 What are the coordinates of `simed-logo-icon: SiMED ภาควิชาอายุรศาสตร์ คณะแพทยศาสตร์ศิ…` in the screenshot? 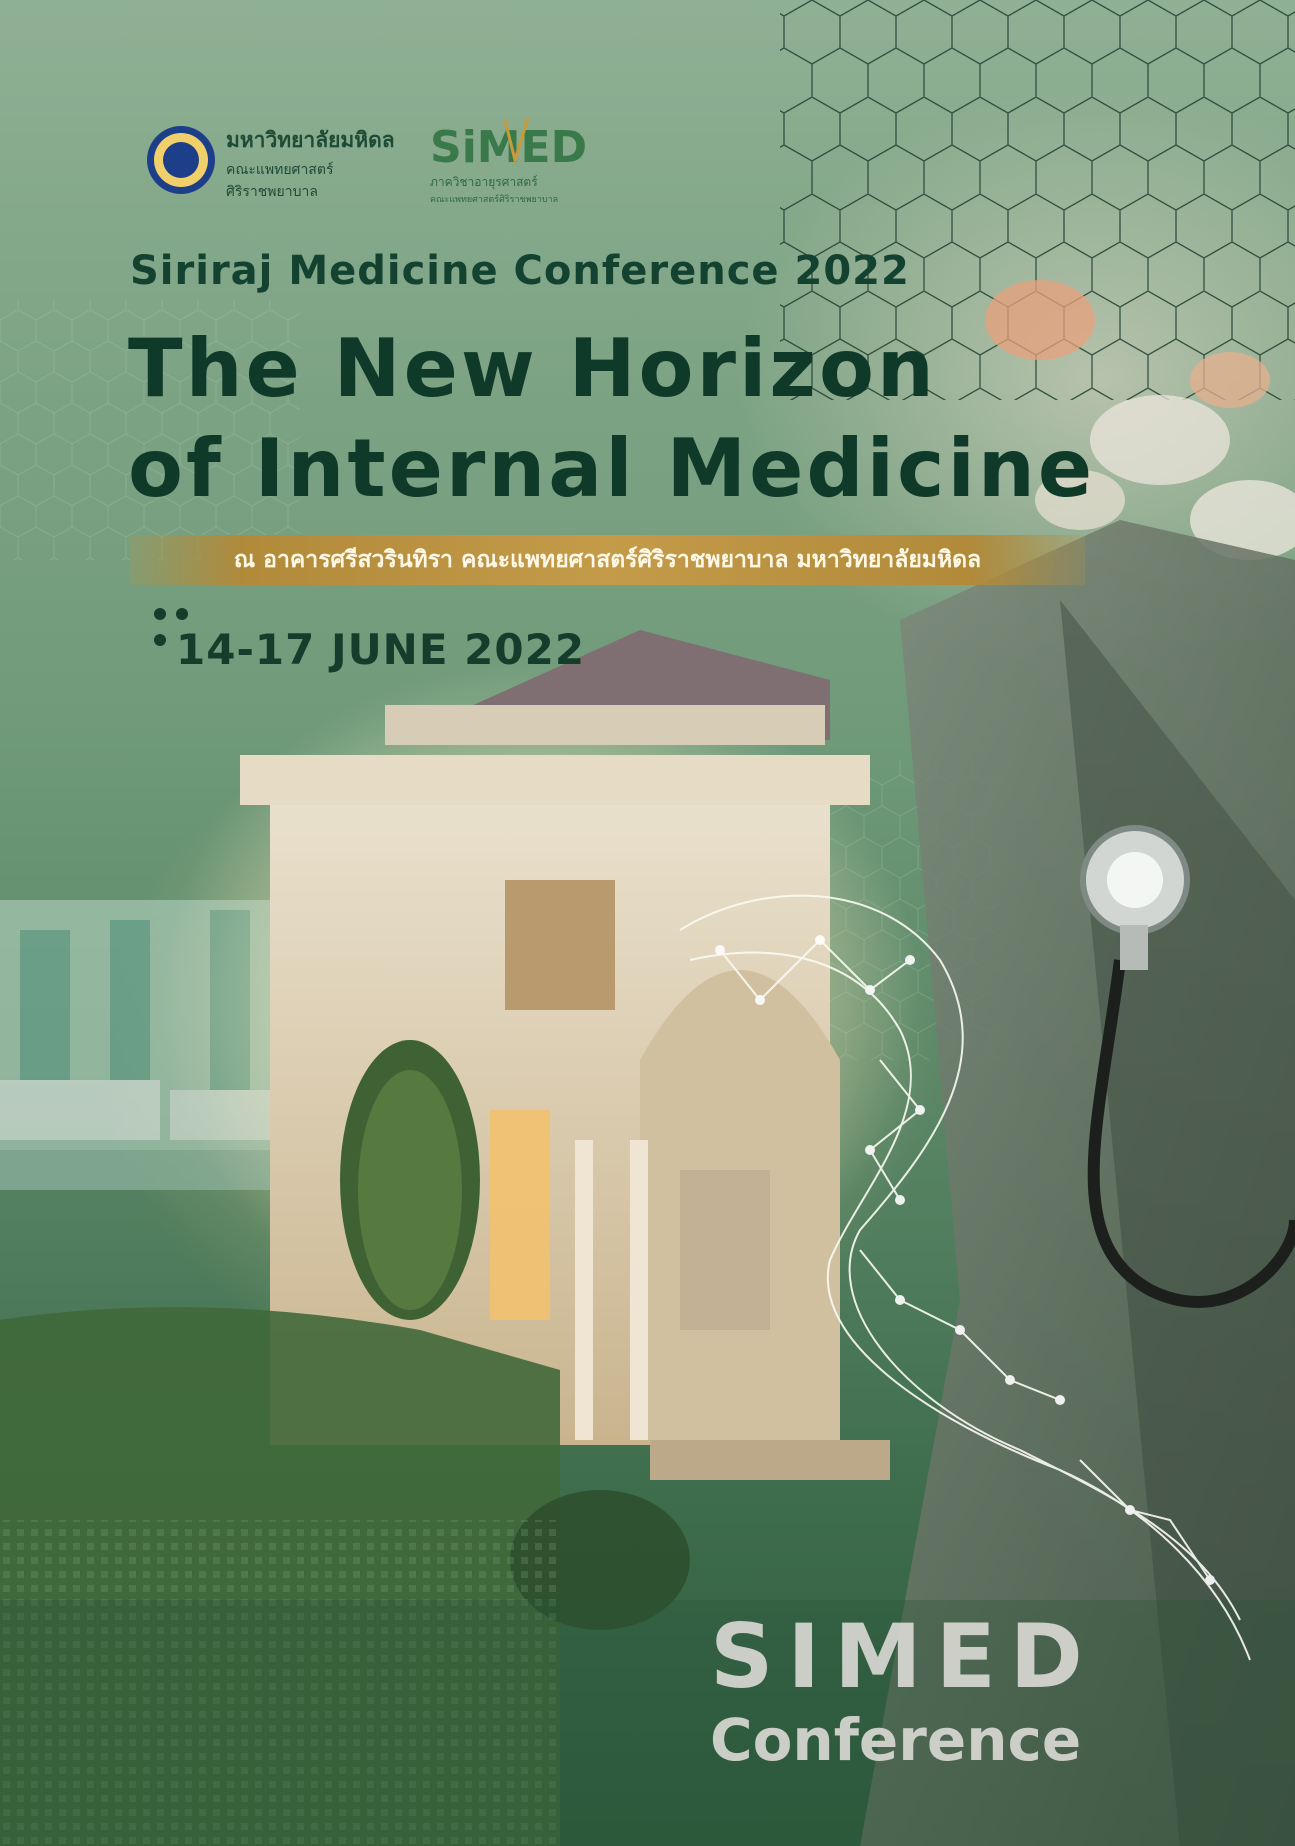 It's located at (508, 161).